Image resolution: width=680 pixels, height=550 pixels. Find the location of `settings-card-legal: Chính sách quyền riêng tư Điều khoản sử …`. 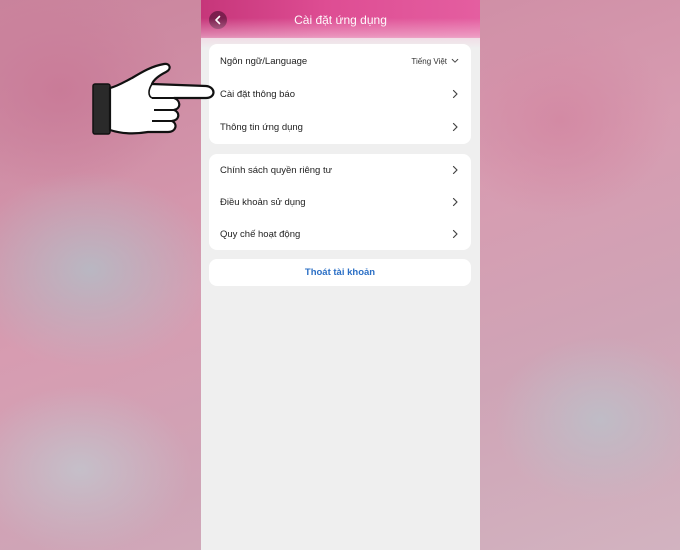

settings-card-legal: Chính sách quyền riêng tư Điều khoản sử … is located at coordinates (340, 202).